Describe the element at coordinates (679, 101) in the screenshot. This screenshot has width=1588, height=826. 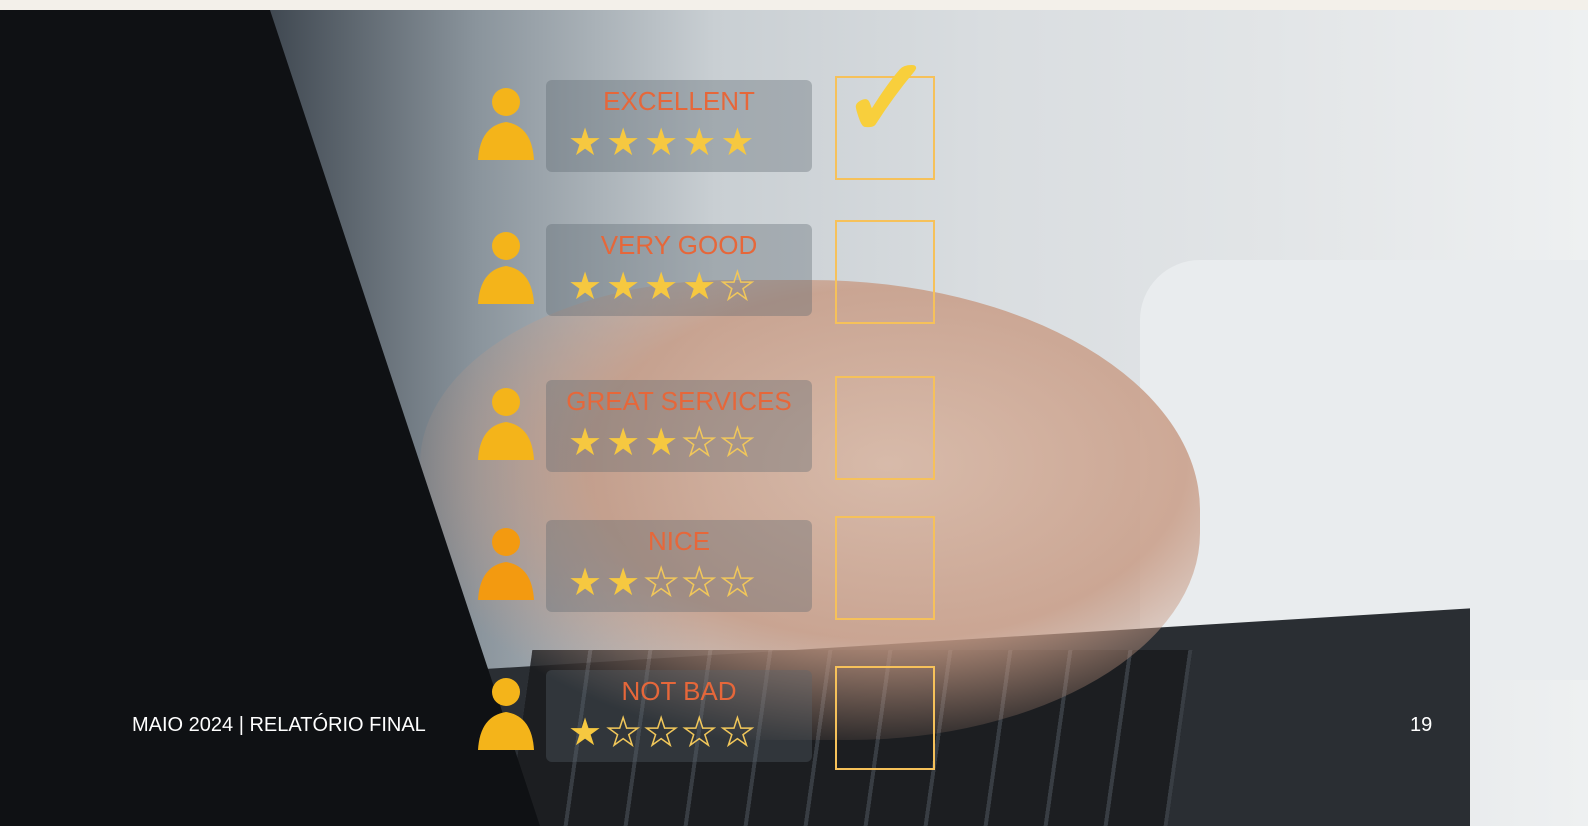
I see `rating-label: EXCELLENT` at that location.